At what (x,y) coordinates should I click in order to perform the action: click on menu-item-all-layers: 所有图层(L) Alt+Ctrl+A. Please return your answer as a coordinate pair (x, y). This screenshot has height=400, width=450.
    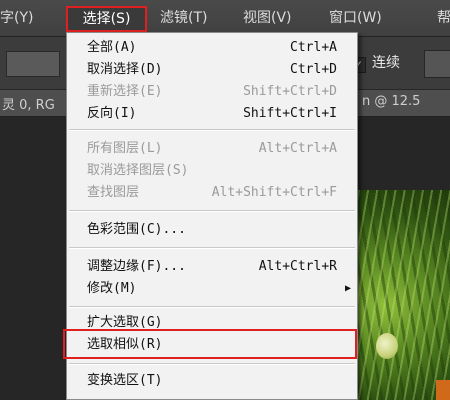
    Looking at the image, I should click on (212, 148).